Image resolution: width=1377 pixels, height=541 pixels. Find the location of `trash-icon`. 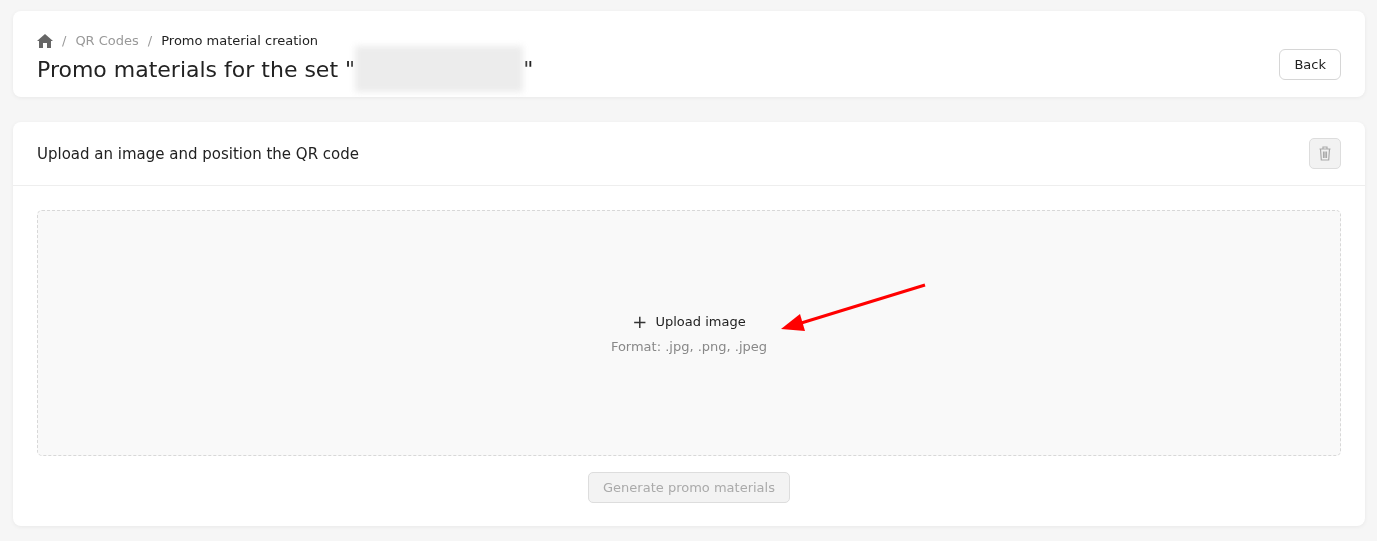

trash-icon is located at coordinates (1325, 153).